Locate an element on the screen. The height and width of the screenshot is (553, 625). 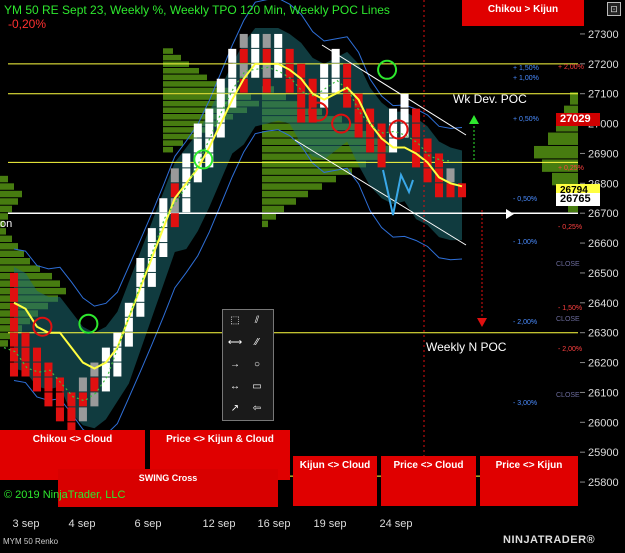
pct-label: + 0,50% is located at coordinates (526, 119).